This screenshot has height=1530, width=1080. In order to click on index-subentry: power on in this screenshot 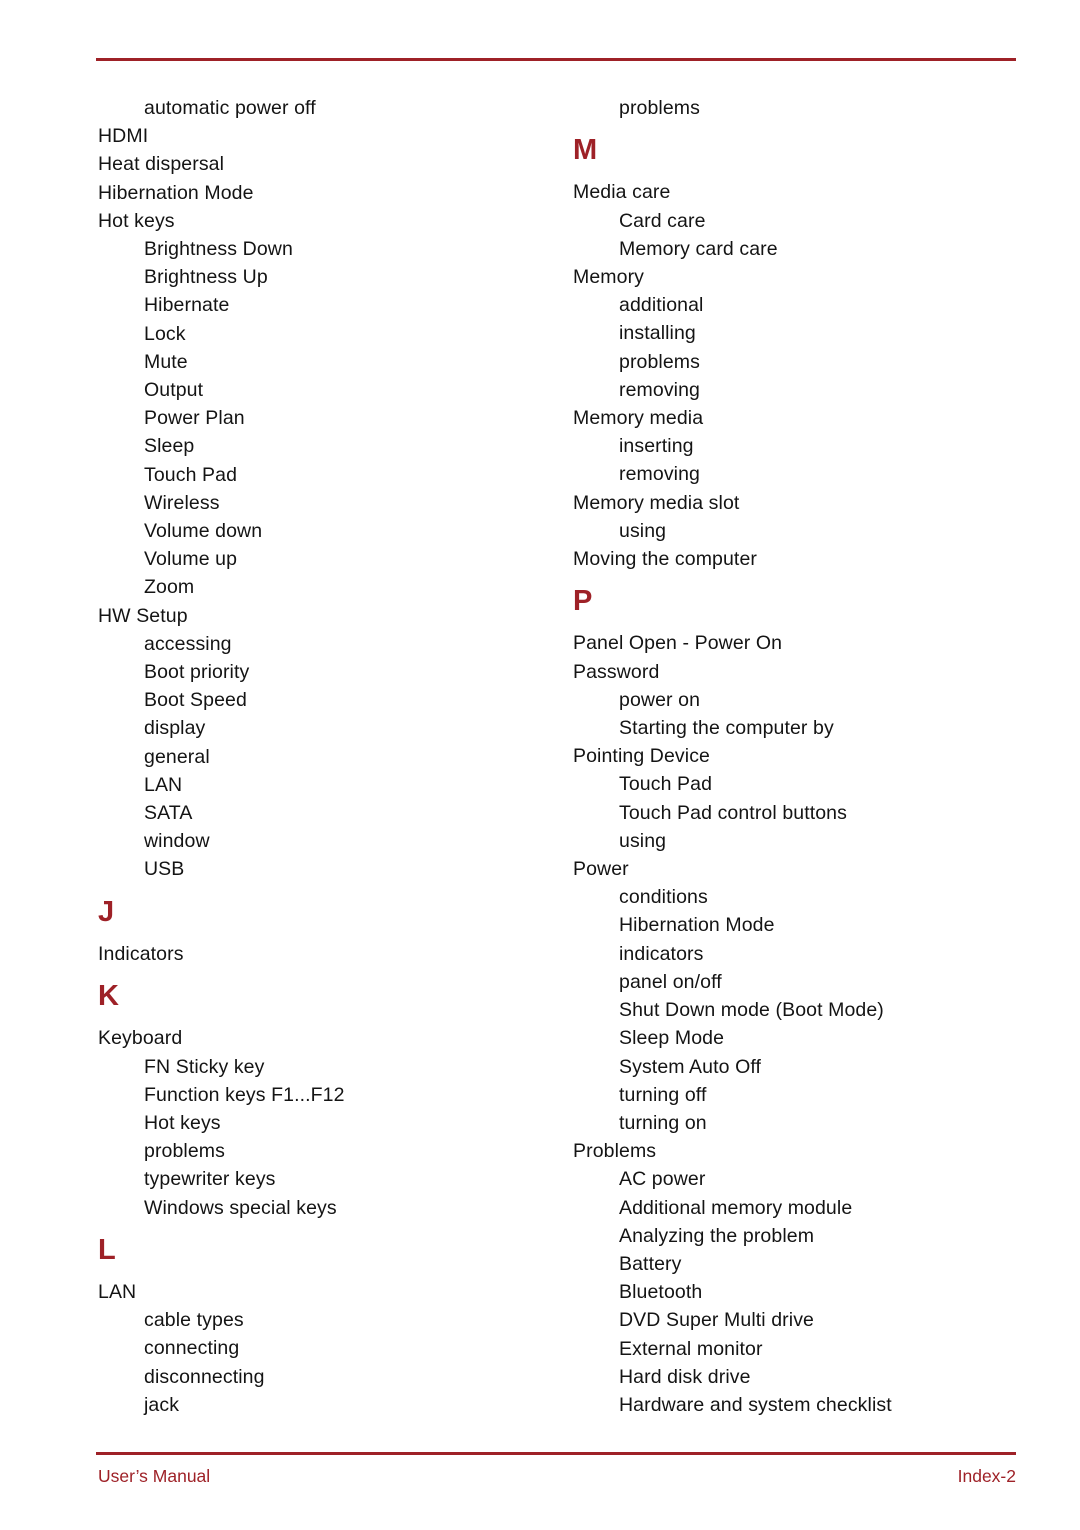, I will do `click(660, 699)`.